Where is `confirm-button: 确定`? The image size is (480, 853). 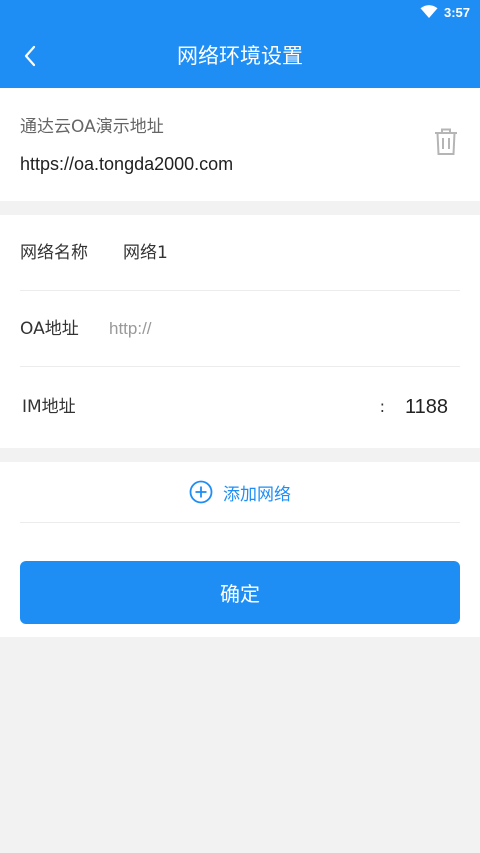 confirm-button: 确定 is located at coordinates (240, 592).